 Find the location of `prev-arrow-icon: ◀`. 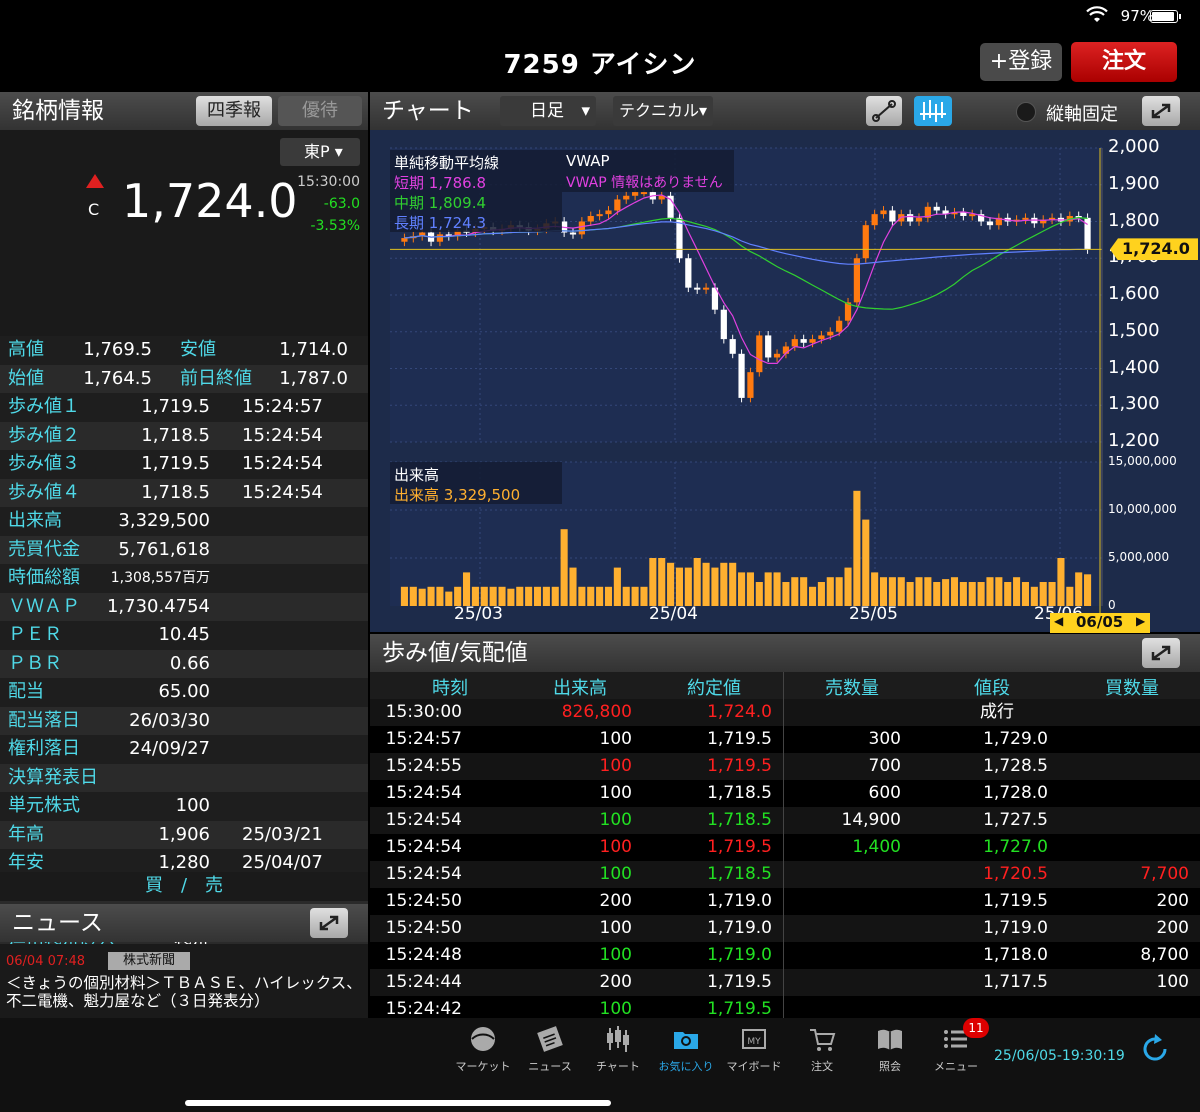

prev-arrow-icon: ◀ is located at coordinates (1058, 621).